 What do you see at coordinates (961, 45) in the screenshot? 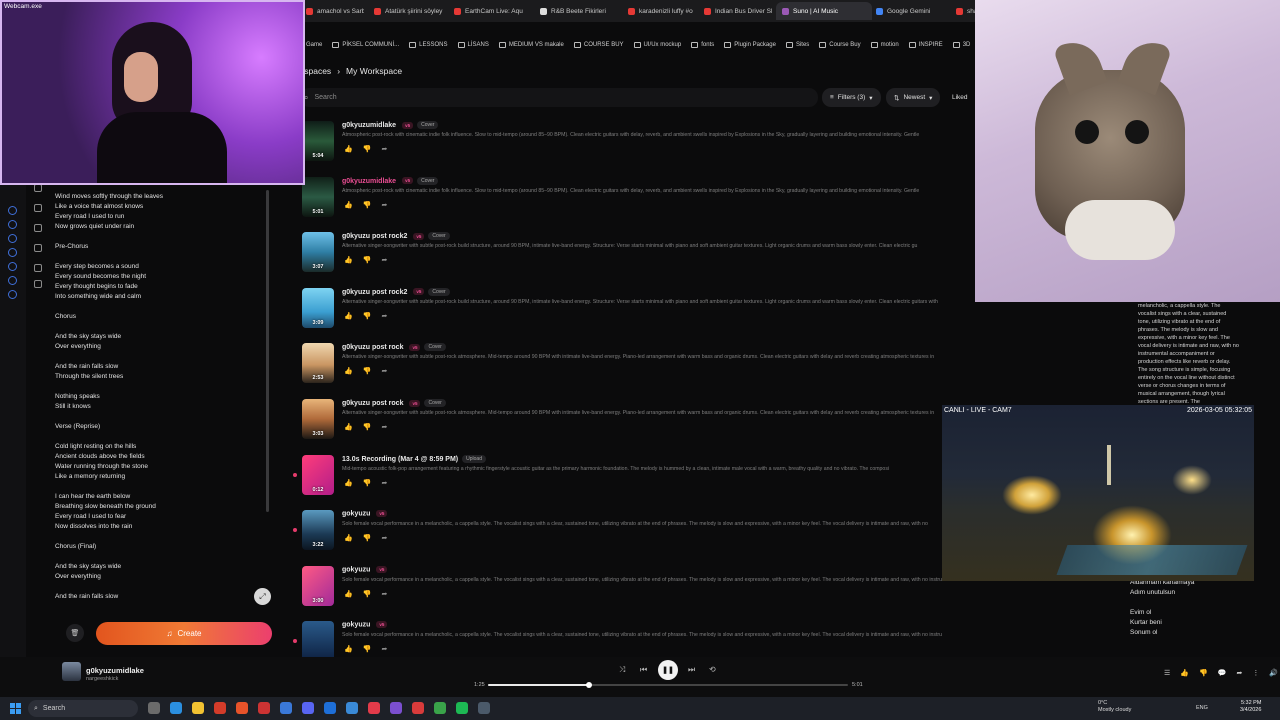
I see `bookmark-item: 3D` at bounding box center [961, 45].